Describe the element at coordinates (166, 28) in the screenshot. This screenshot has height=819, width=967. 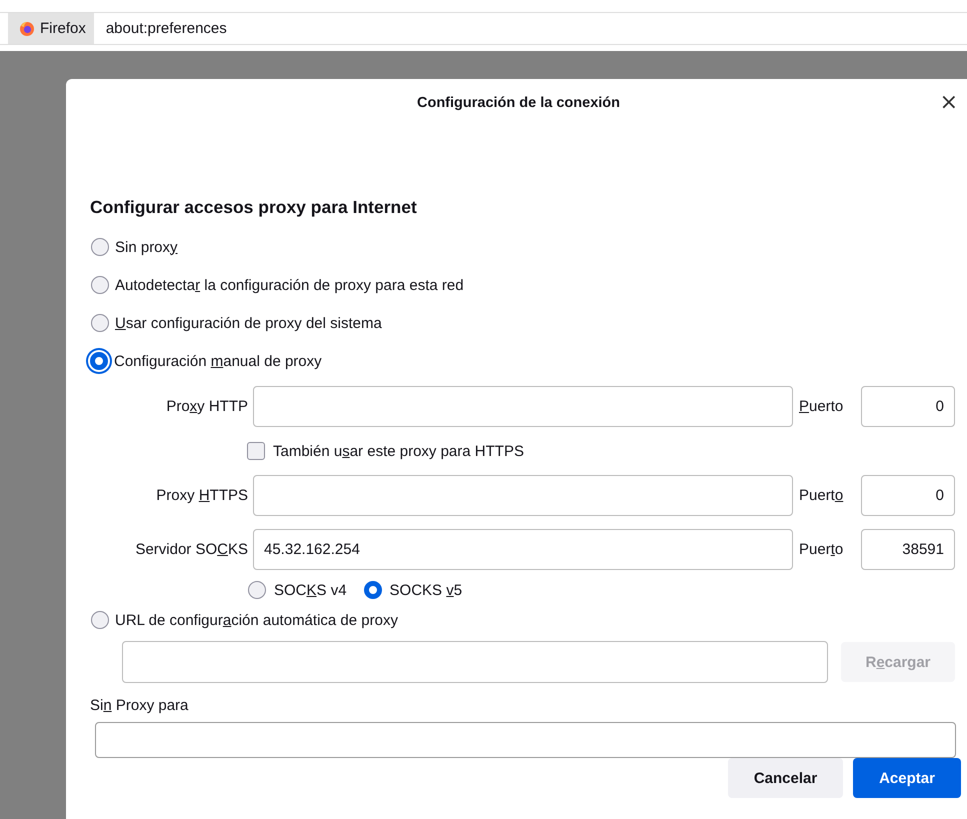
I see `address-text: about:preferences` at that location.